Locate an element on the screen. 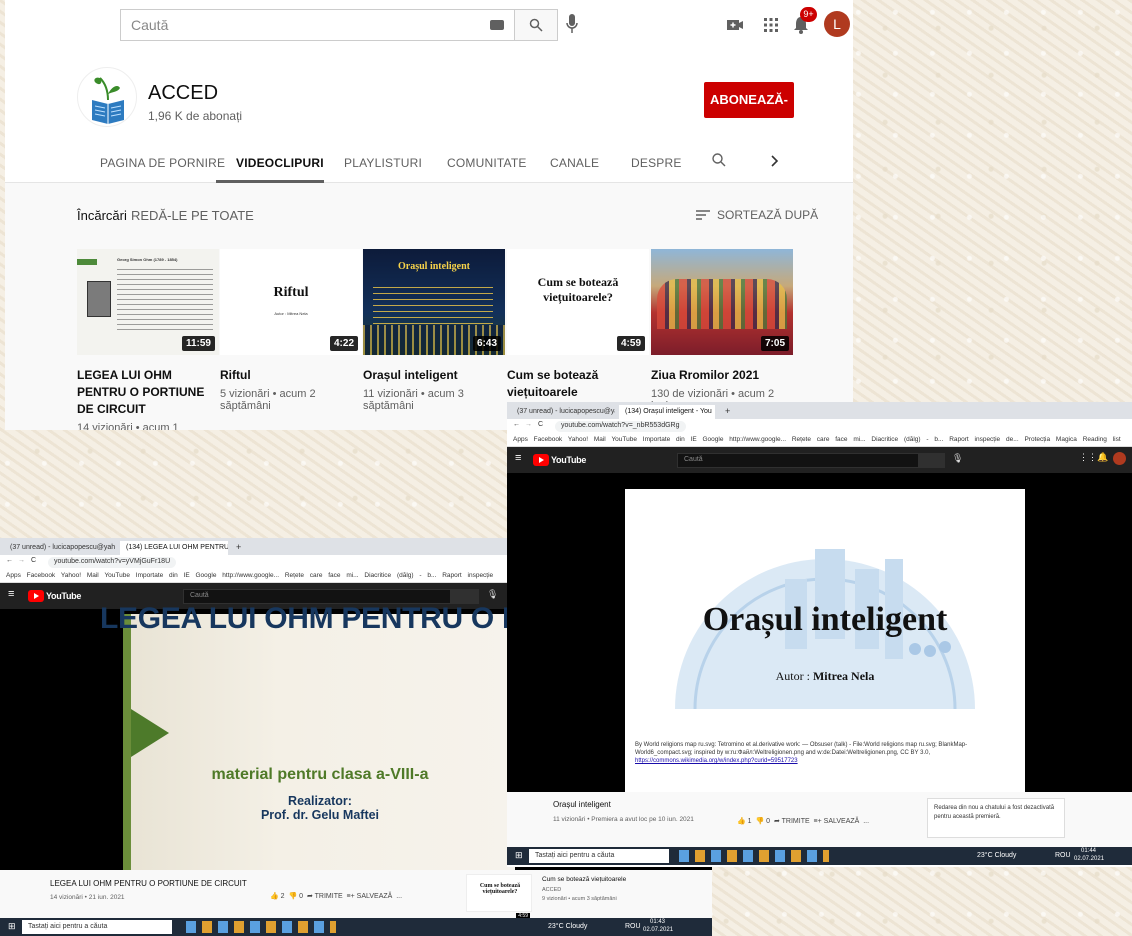  tab-videos: VIDEOCLIPURI is located at coordinates (280, 163).